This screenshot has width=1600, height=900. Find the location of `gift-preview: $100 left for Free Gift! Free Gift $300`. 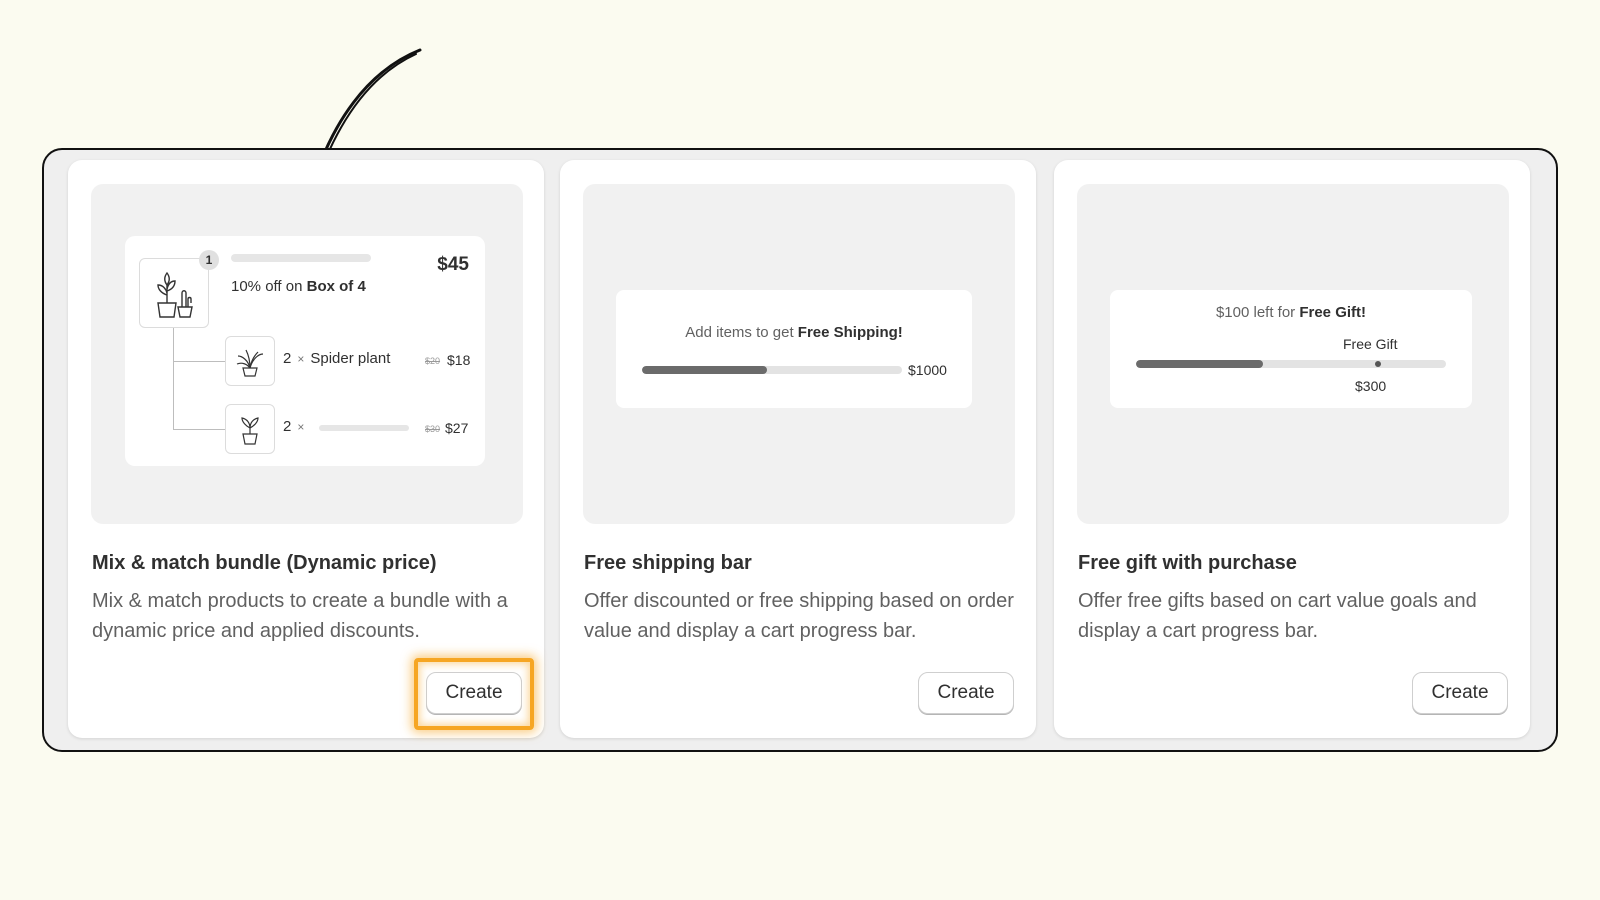

gift-preview: $100 left for Free Gift! Free Gift $300 is located at coordinates (1293, 354).